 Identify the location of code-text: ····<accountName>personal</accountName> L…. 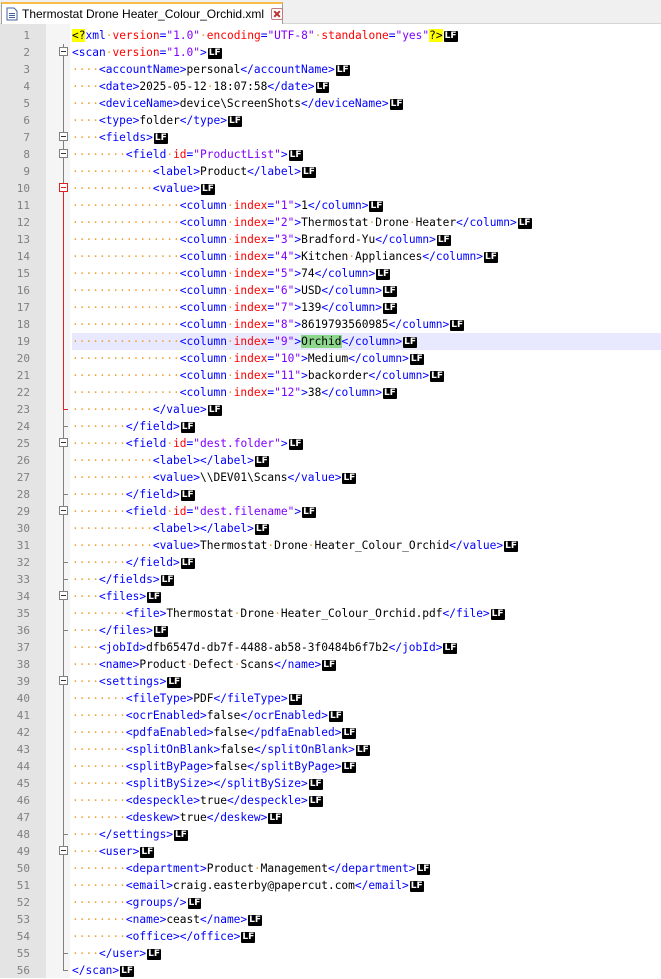
(366, 69).